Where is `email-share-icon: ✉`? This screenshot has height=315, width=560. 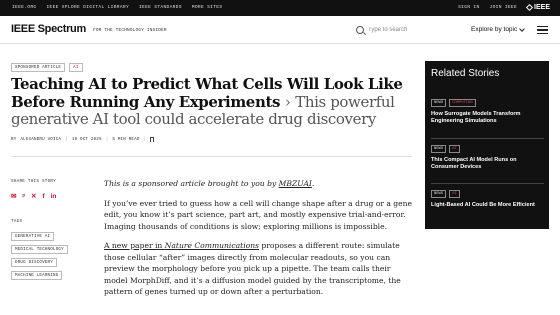 email-share-icon: ✉ is located at coordinates (13, 197).